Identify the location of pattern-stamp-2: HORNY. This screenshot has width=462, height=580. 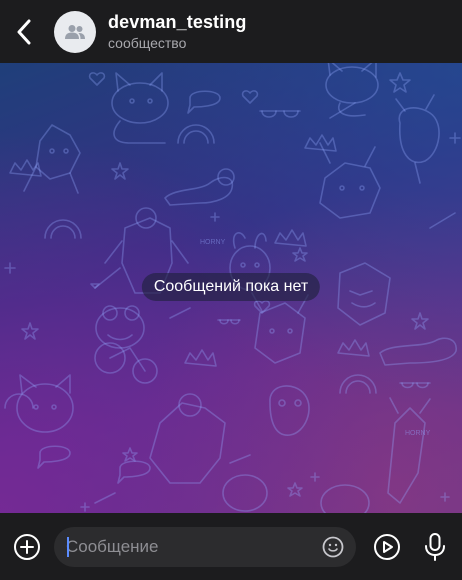
(418, 433).